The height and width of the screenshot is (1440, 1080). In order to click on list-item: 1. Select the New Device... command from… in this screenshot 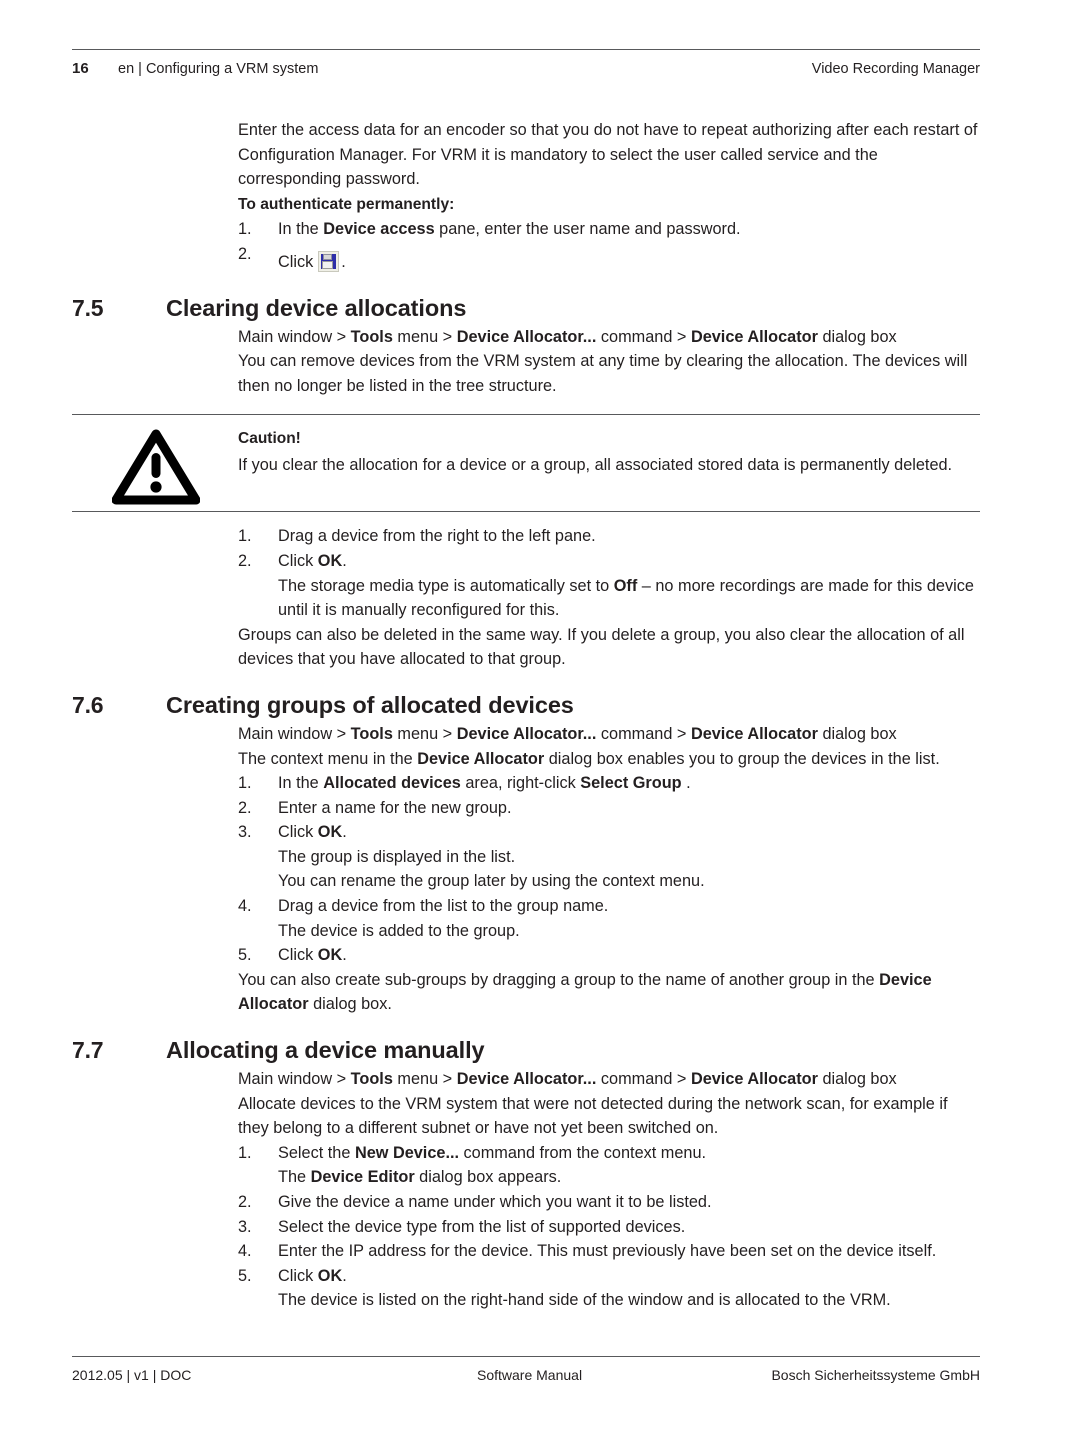, I will do `click(609, 1165)`.